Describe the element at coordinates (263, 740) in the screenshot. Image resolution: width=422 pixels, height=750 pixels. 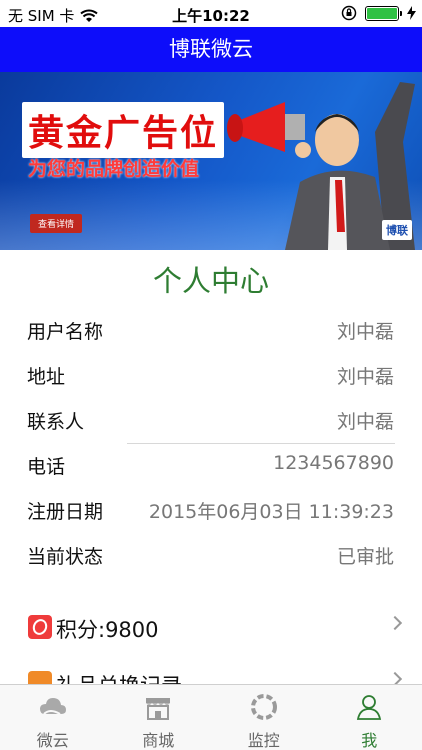
I see `tab-label: 监控` at that location.